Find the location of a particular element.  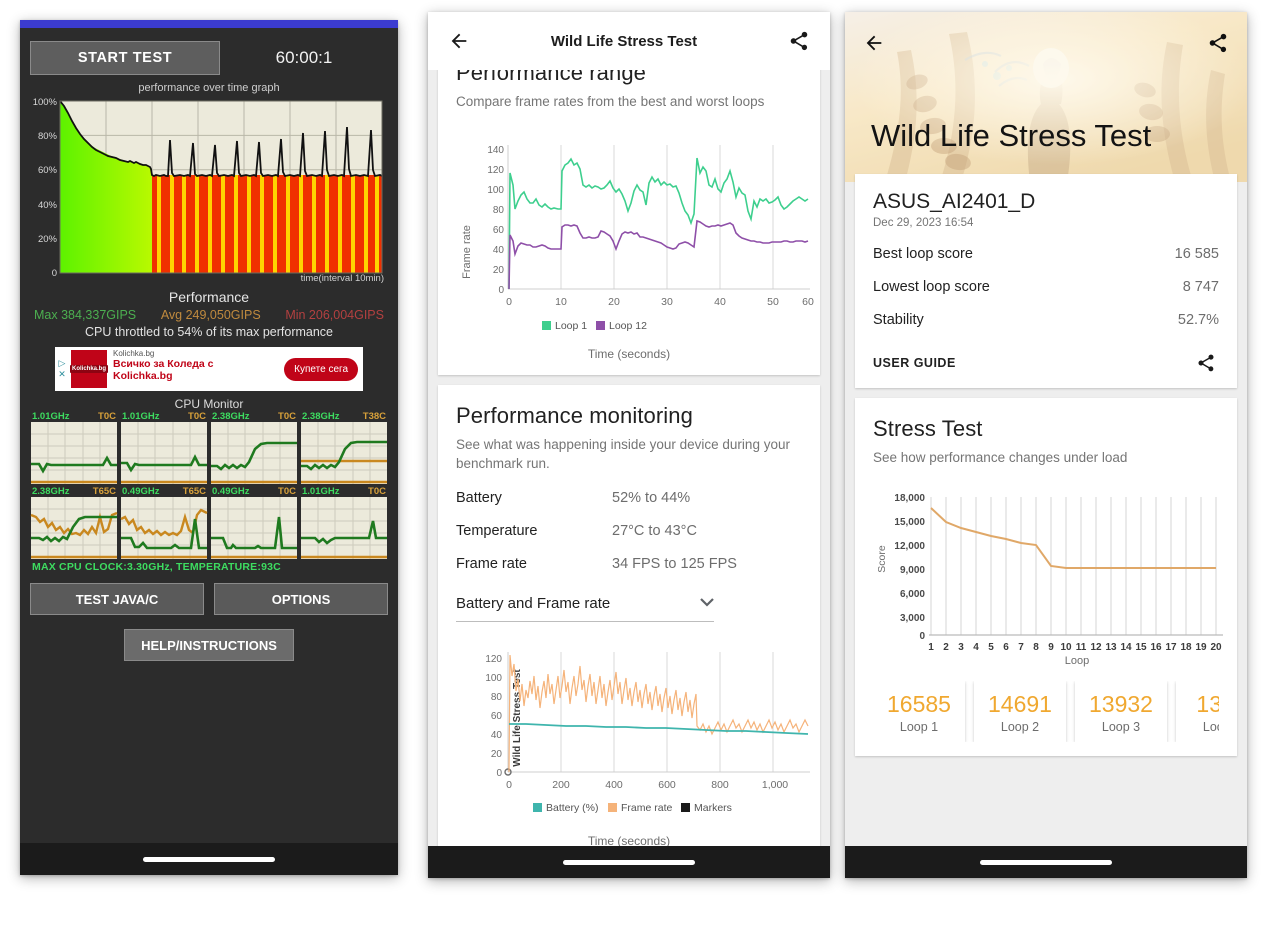

min-gips-label: Min 206,004GIPS is located at coordinates (334, 315).